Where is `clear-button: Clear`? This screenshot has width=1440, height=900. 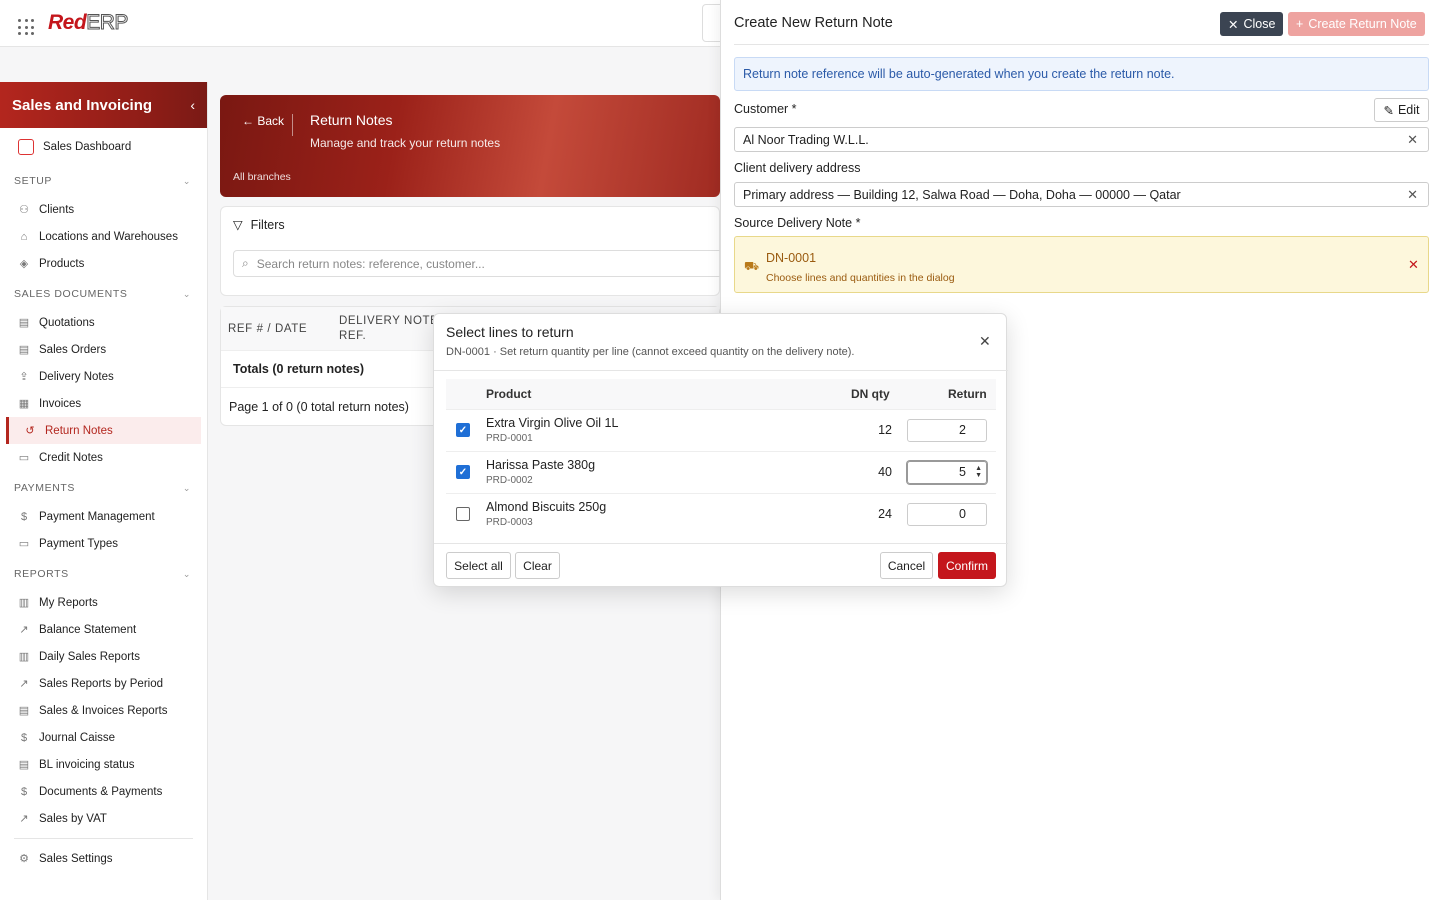 clear-button: Clear is located at coordinates (537, 565).